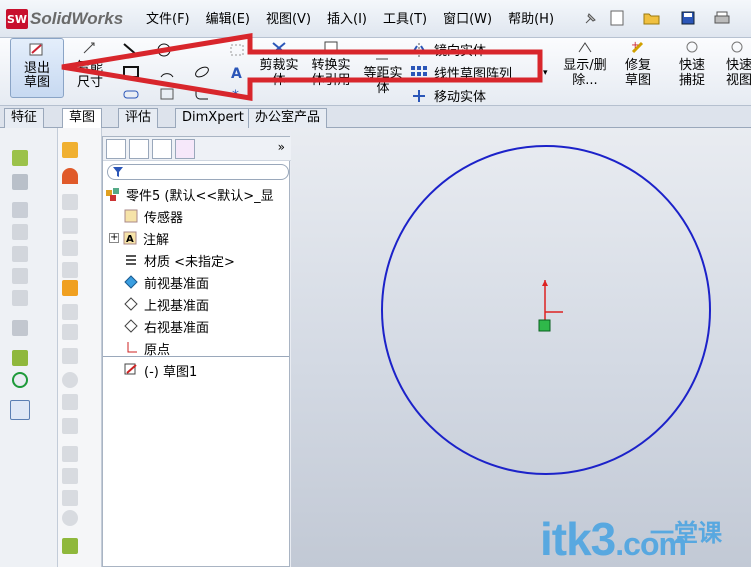 The image size is (751, 567). Describe the element at coordinates (20, 232) in the screenshot. I see `fillet-feature-icon` at that location.